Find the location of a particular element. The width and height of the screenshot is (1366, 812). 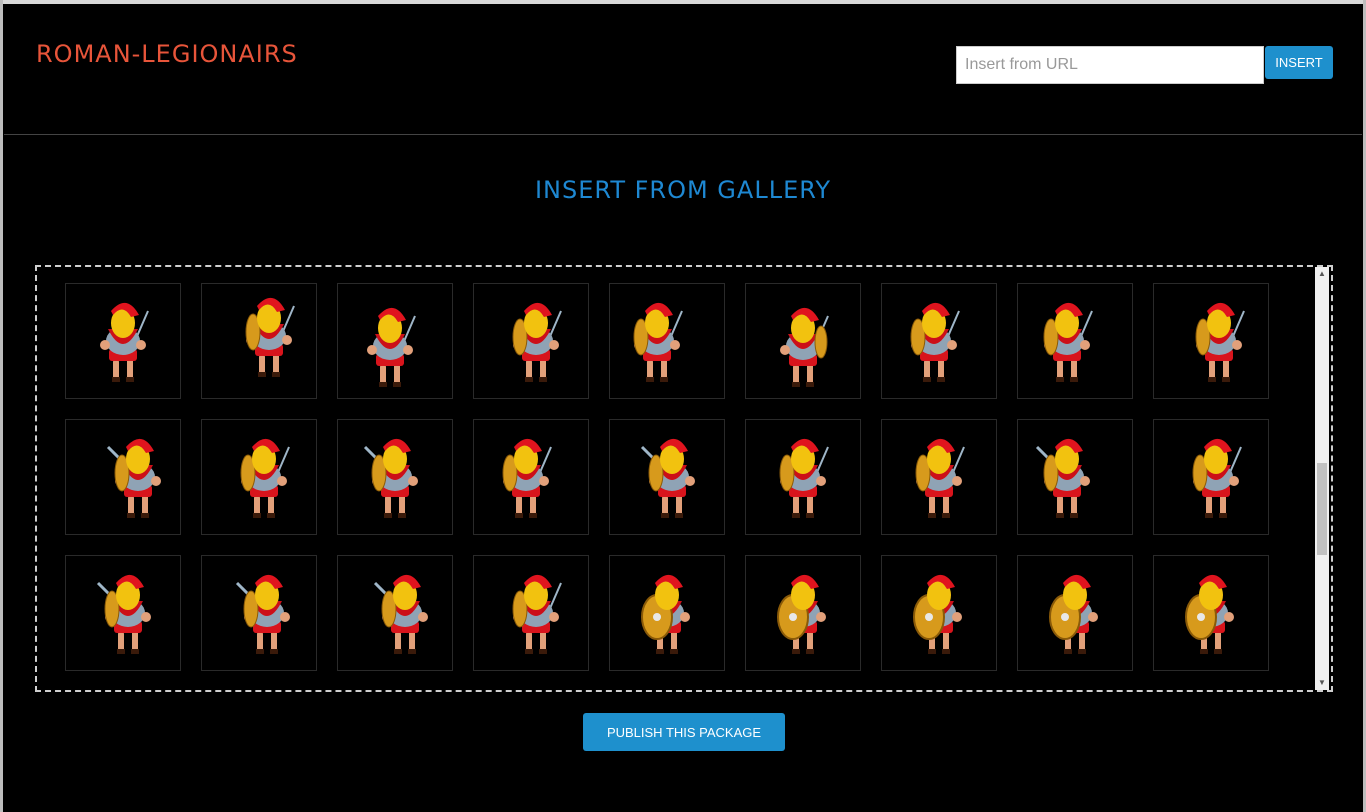

header-divider is located at coordinates (683, 134).